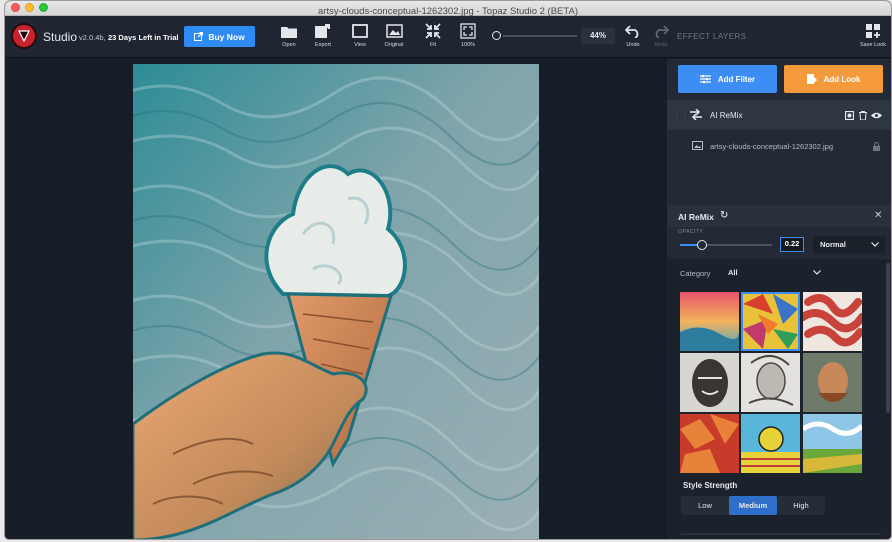 This screenshot has height=542, width=892. I want to click on actual-size-label: 100%, so click(468, 45).